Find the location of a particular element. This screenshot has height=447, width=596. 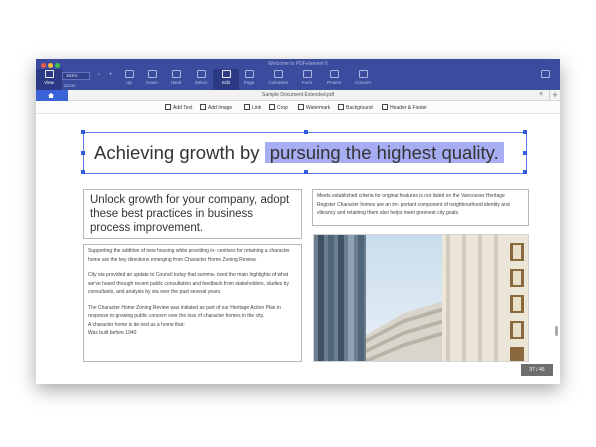

protect-tab-button: Protect is located at coordinates (334, 79).